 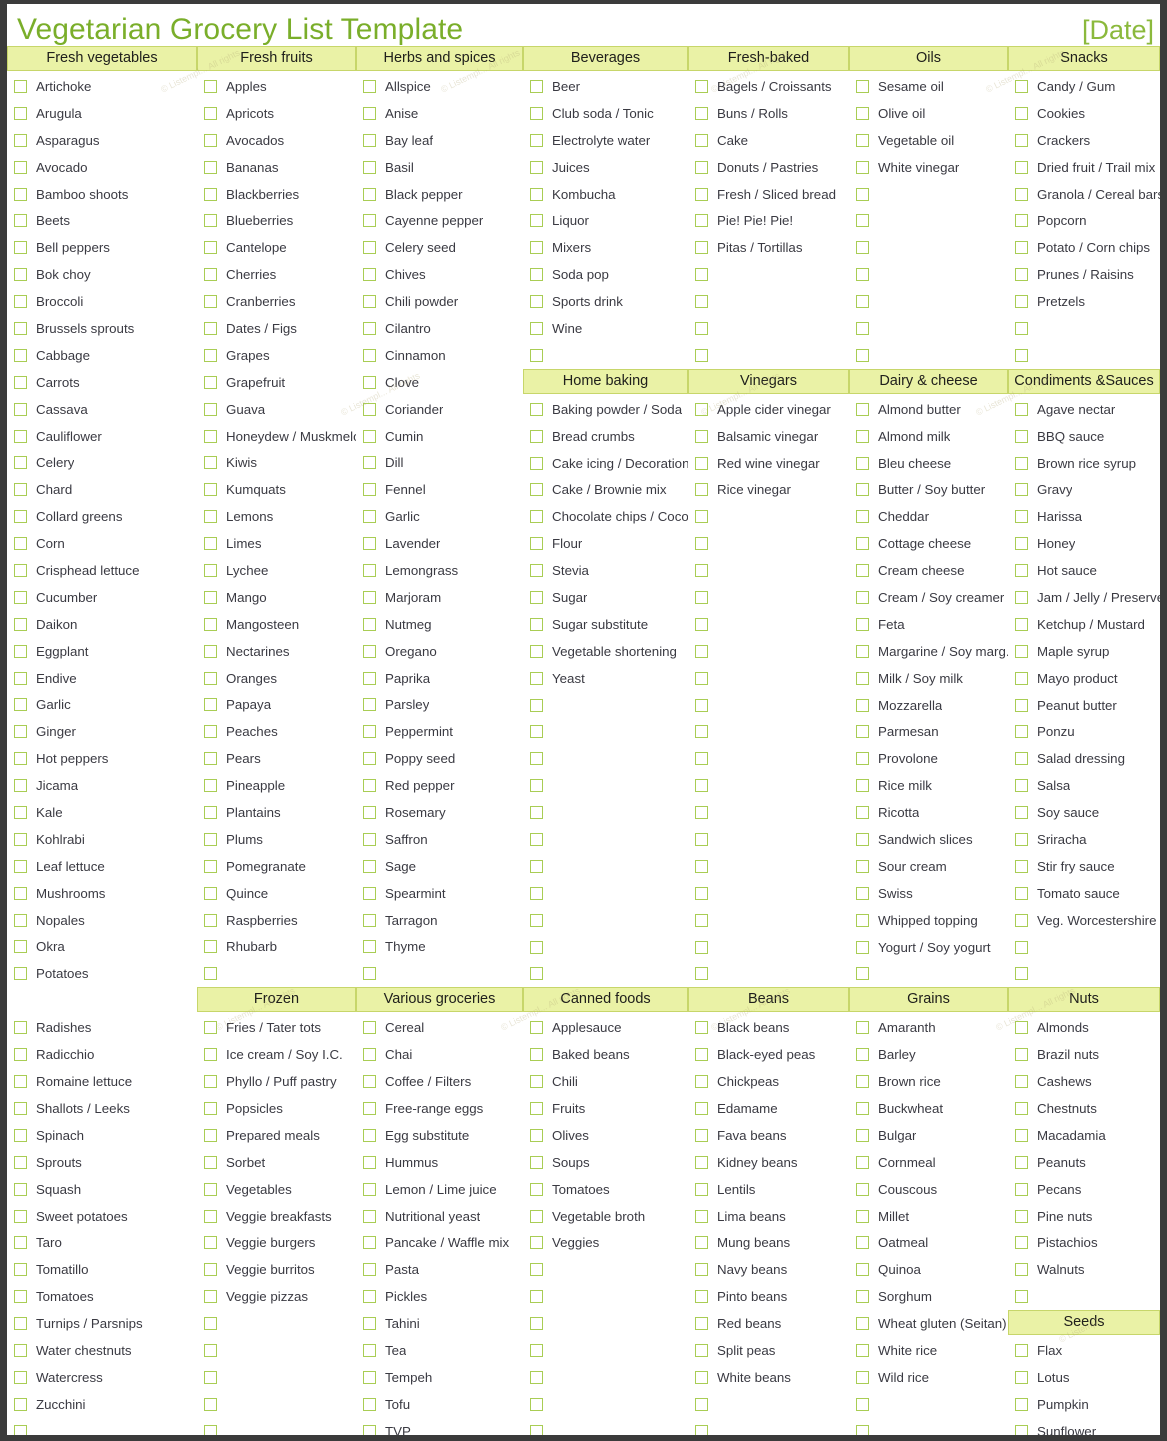 What do you see at coordinates (439, 893) in the screenshot?
I see `checklist-row: Spearmint` at bounding box center [439, 893].